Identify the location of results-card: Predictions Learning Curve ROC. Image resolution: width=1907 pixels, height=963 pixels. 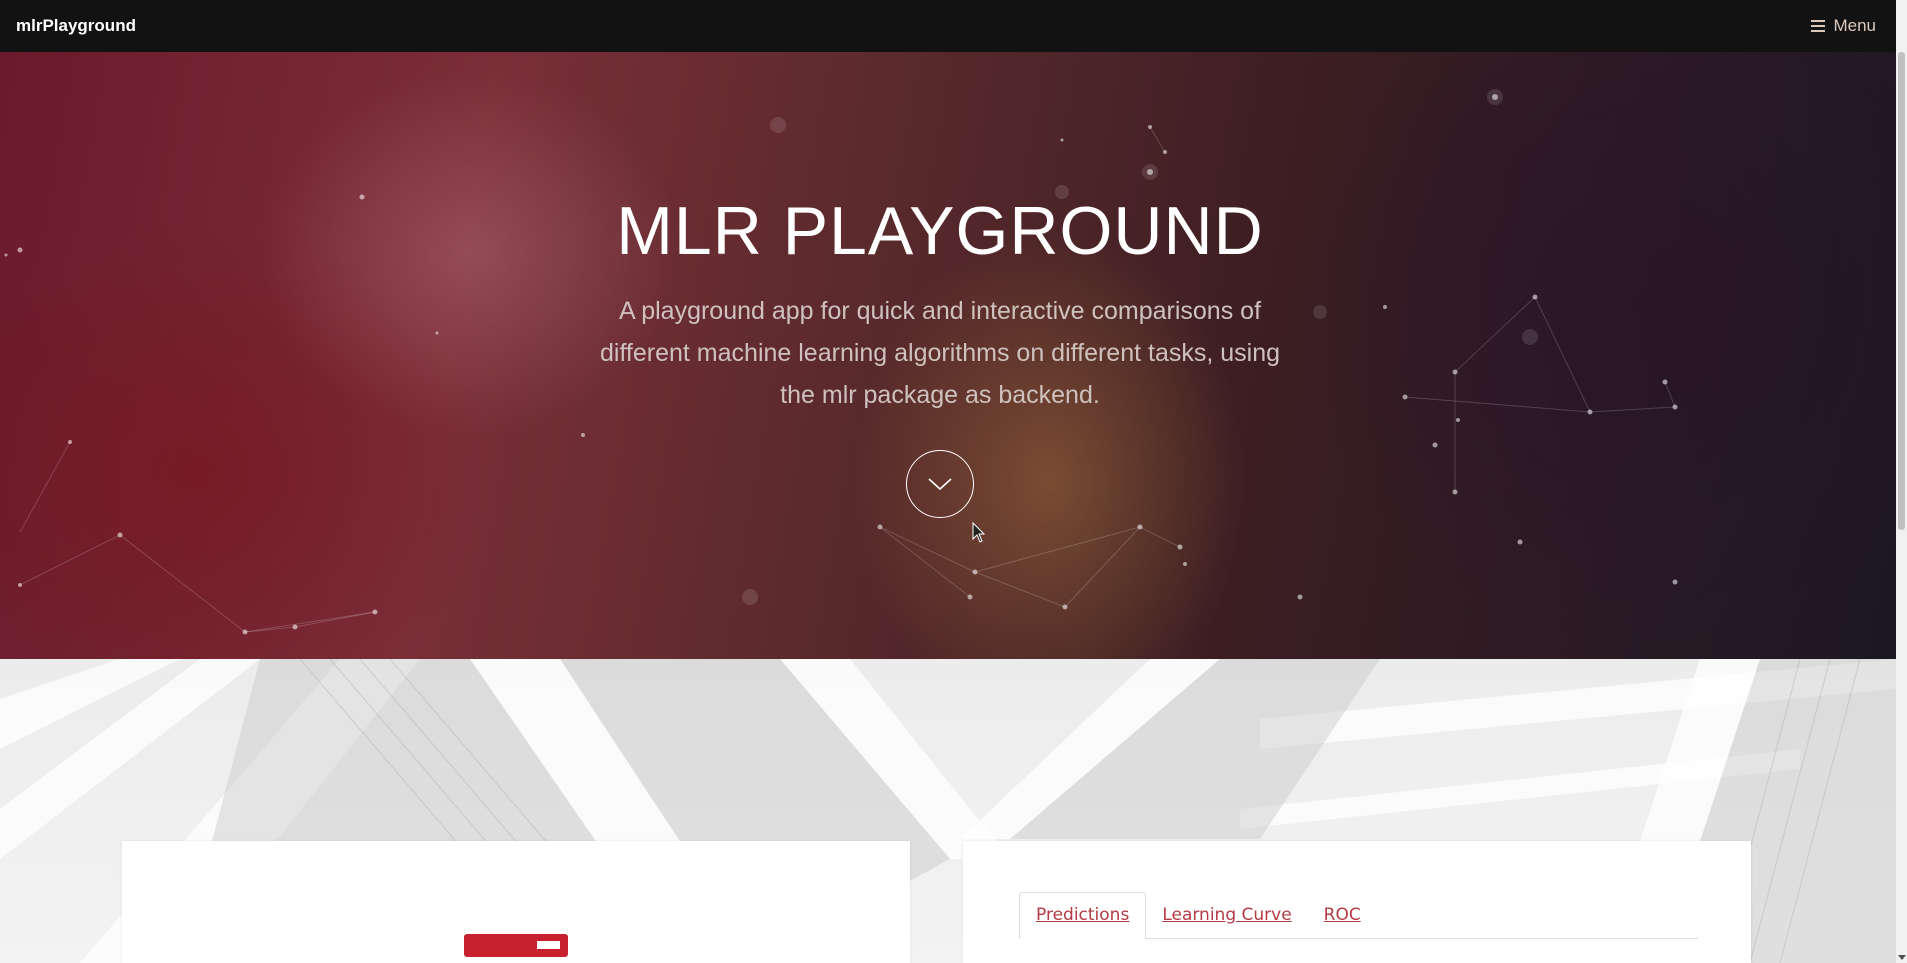
(1357, 902).